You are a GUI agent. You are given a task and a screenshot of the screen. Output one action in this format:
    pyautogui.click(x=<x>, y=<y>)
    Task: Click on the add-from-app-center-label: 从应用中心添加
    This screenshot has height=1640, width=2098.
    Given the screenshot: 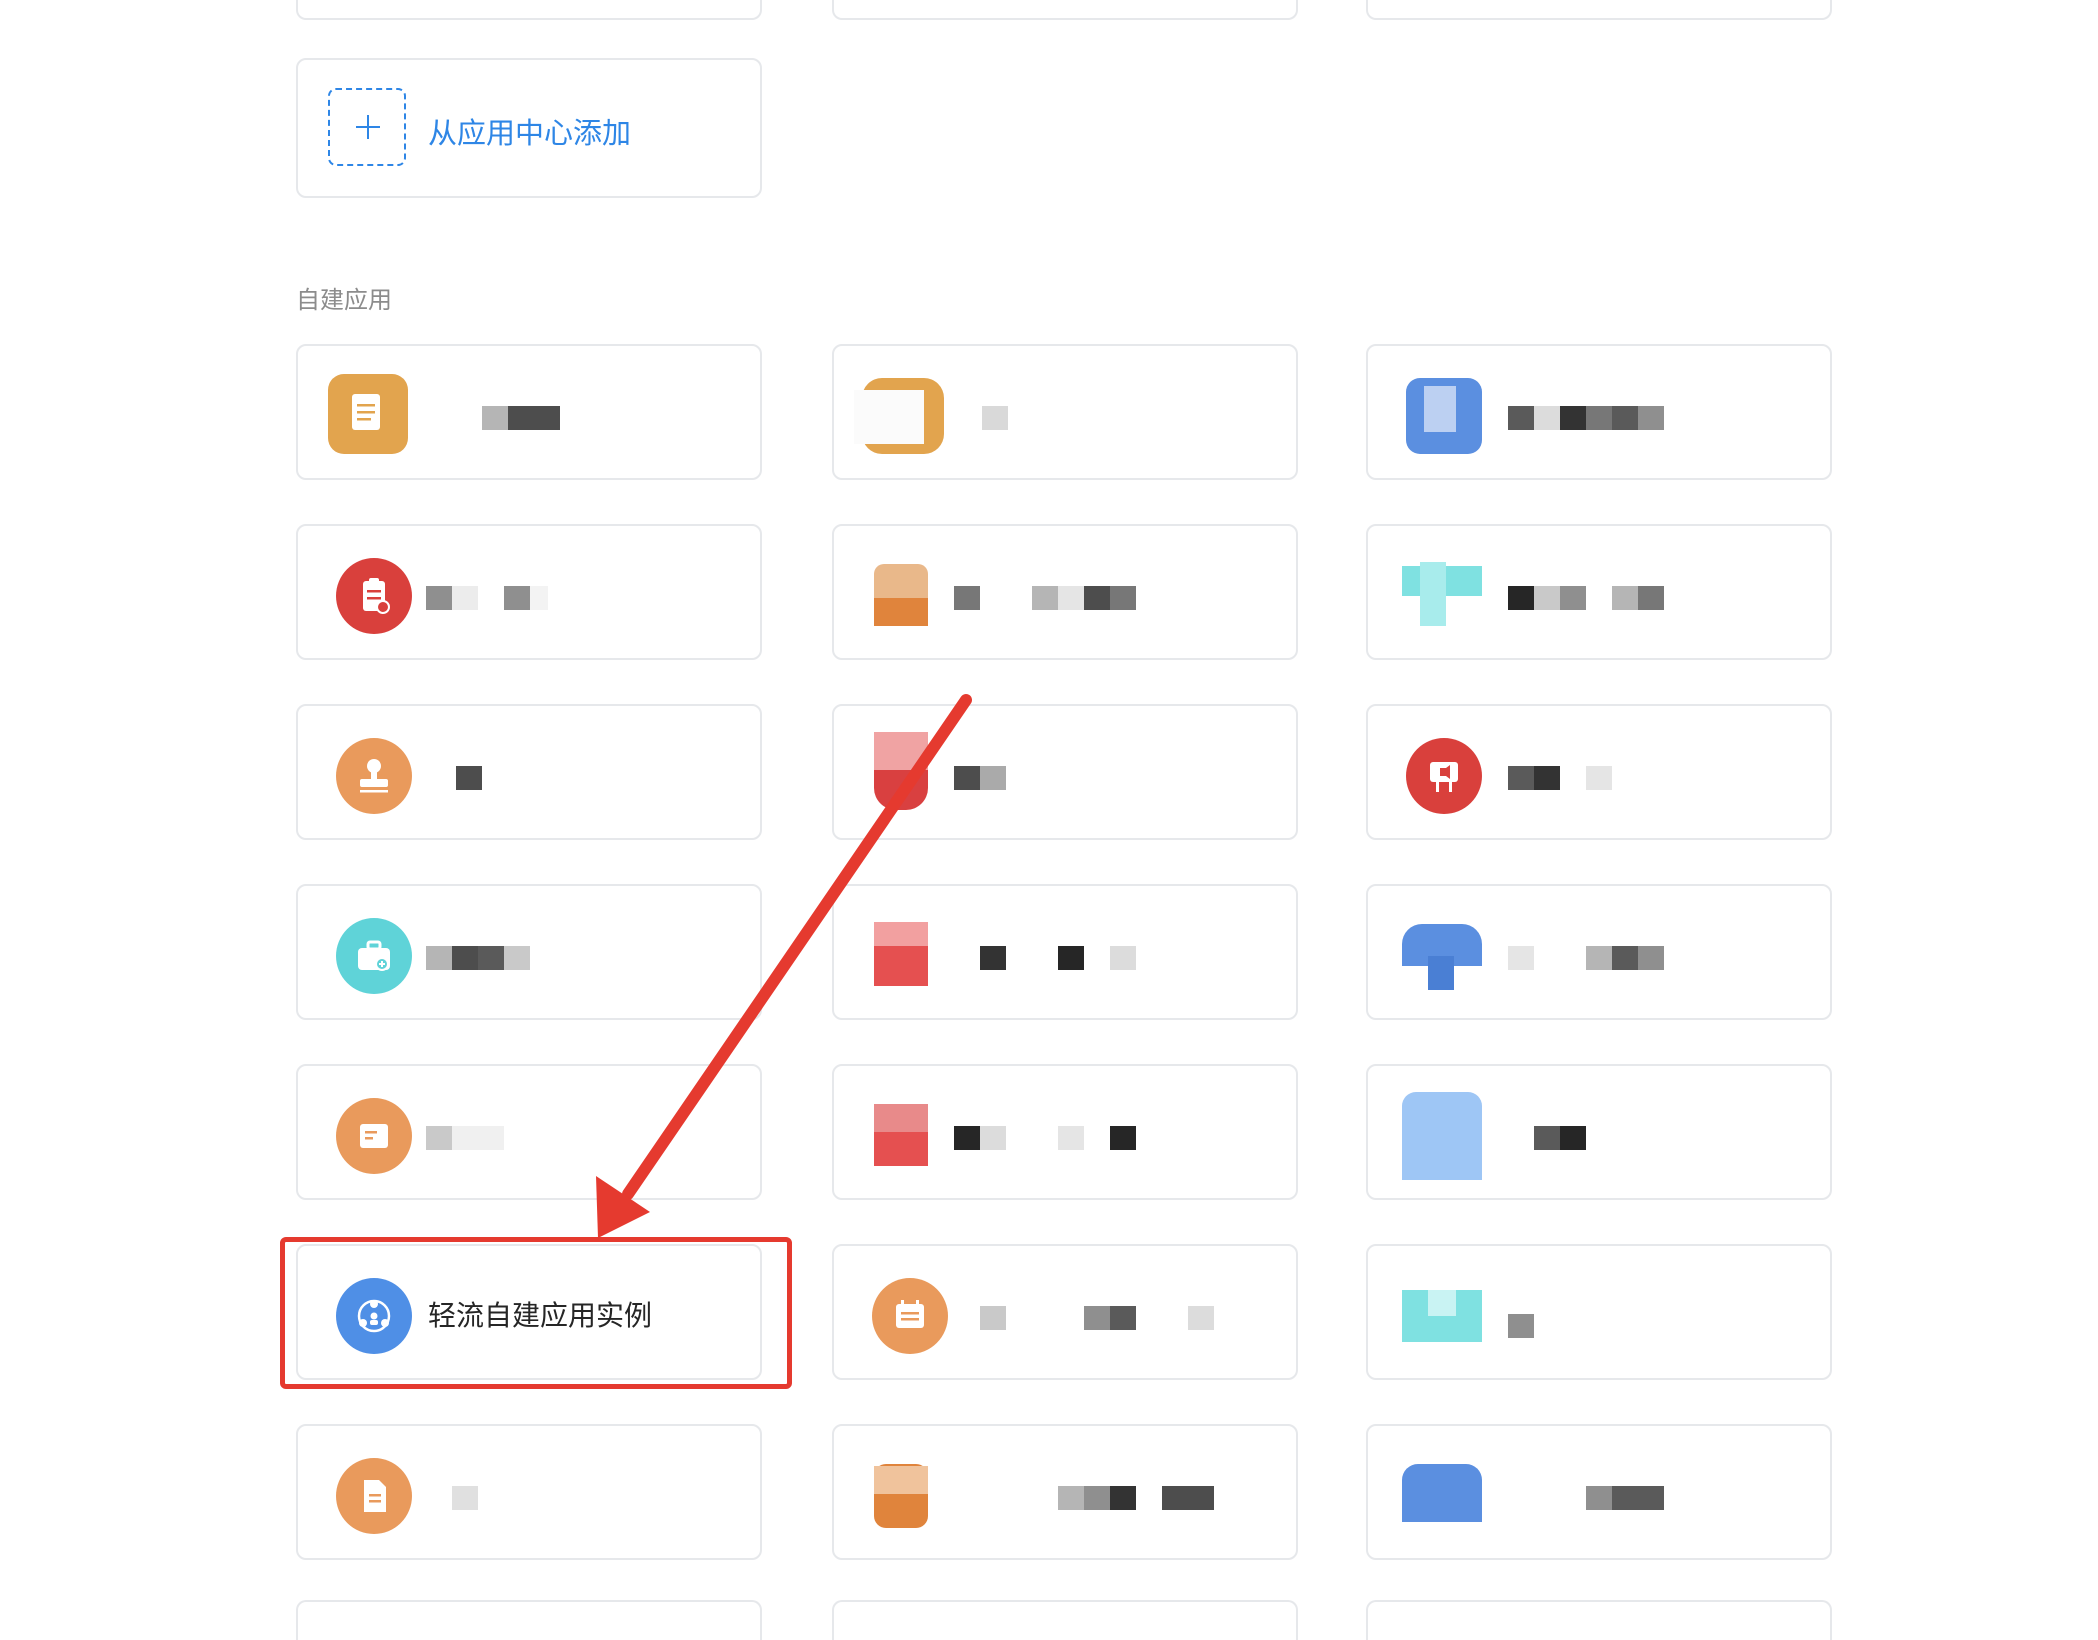 What is the action you would take?
    pyautogui.click(x=530, y=133)
    